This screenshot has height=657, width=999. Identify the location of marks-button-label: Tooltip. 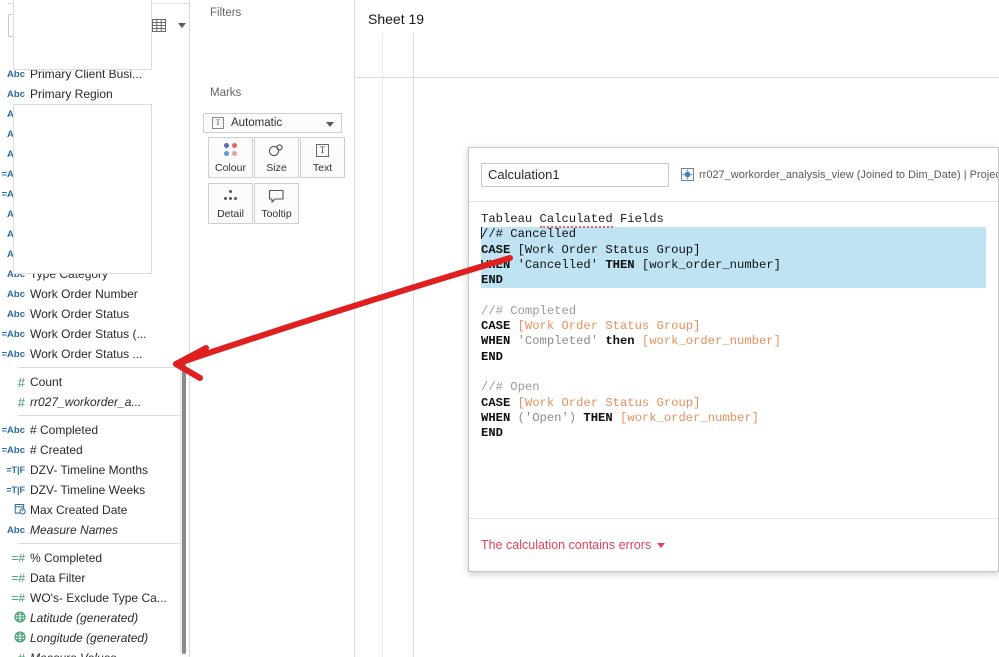
(276, 214).